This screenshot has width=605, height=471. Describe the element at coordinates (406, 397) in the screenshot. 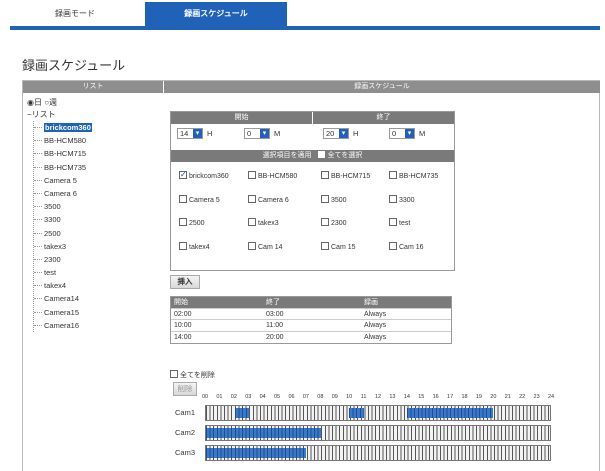

I see `hour-tick-label: 14` at that location.